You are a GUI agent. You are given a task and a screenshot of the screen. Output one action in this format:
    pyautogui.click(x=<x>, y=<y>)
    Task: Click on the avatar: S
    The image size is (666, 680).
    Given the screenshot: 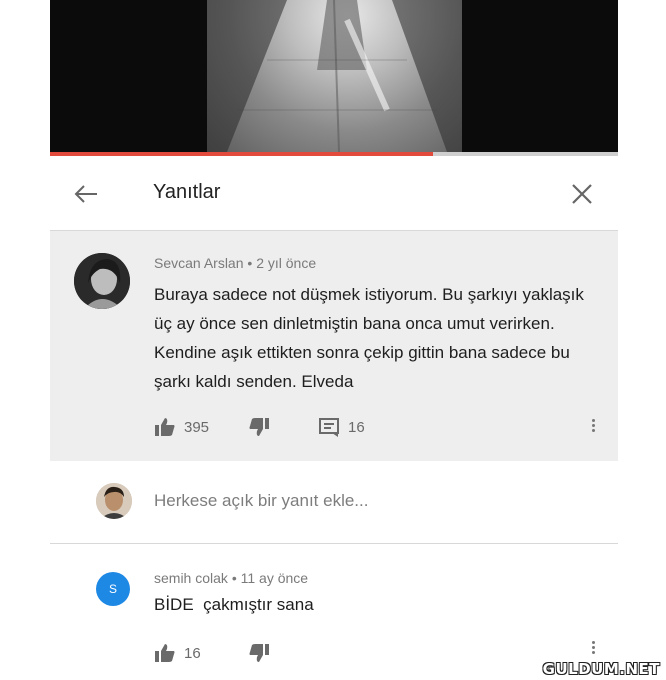 What is the action you would take?
    pyautogui.click(x=113, y=589)
    